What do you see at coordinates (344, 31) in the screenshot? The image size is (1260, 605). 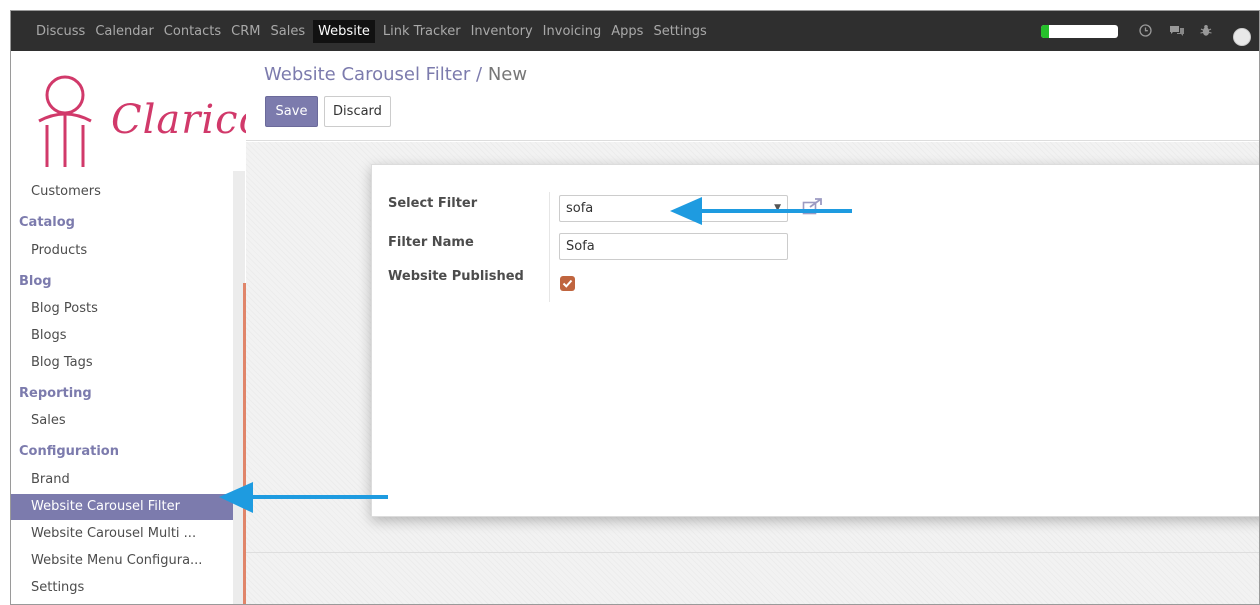 I see `menu-website: Website` at bounding box center [344, 31].